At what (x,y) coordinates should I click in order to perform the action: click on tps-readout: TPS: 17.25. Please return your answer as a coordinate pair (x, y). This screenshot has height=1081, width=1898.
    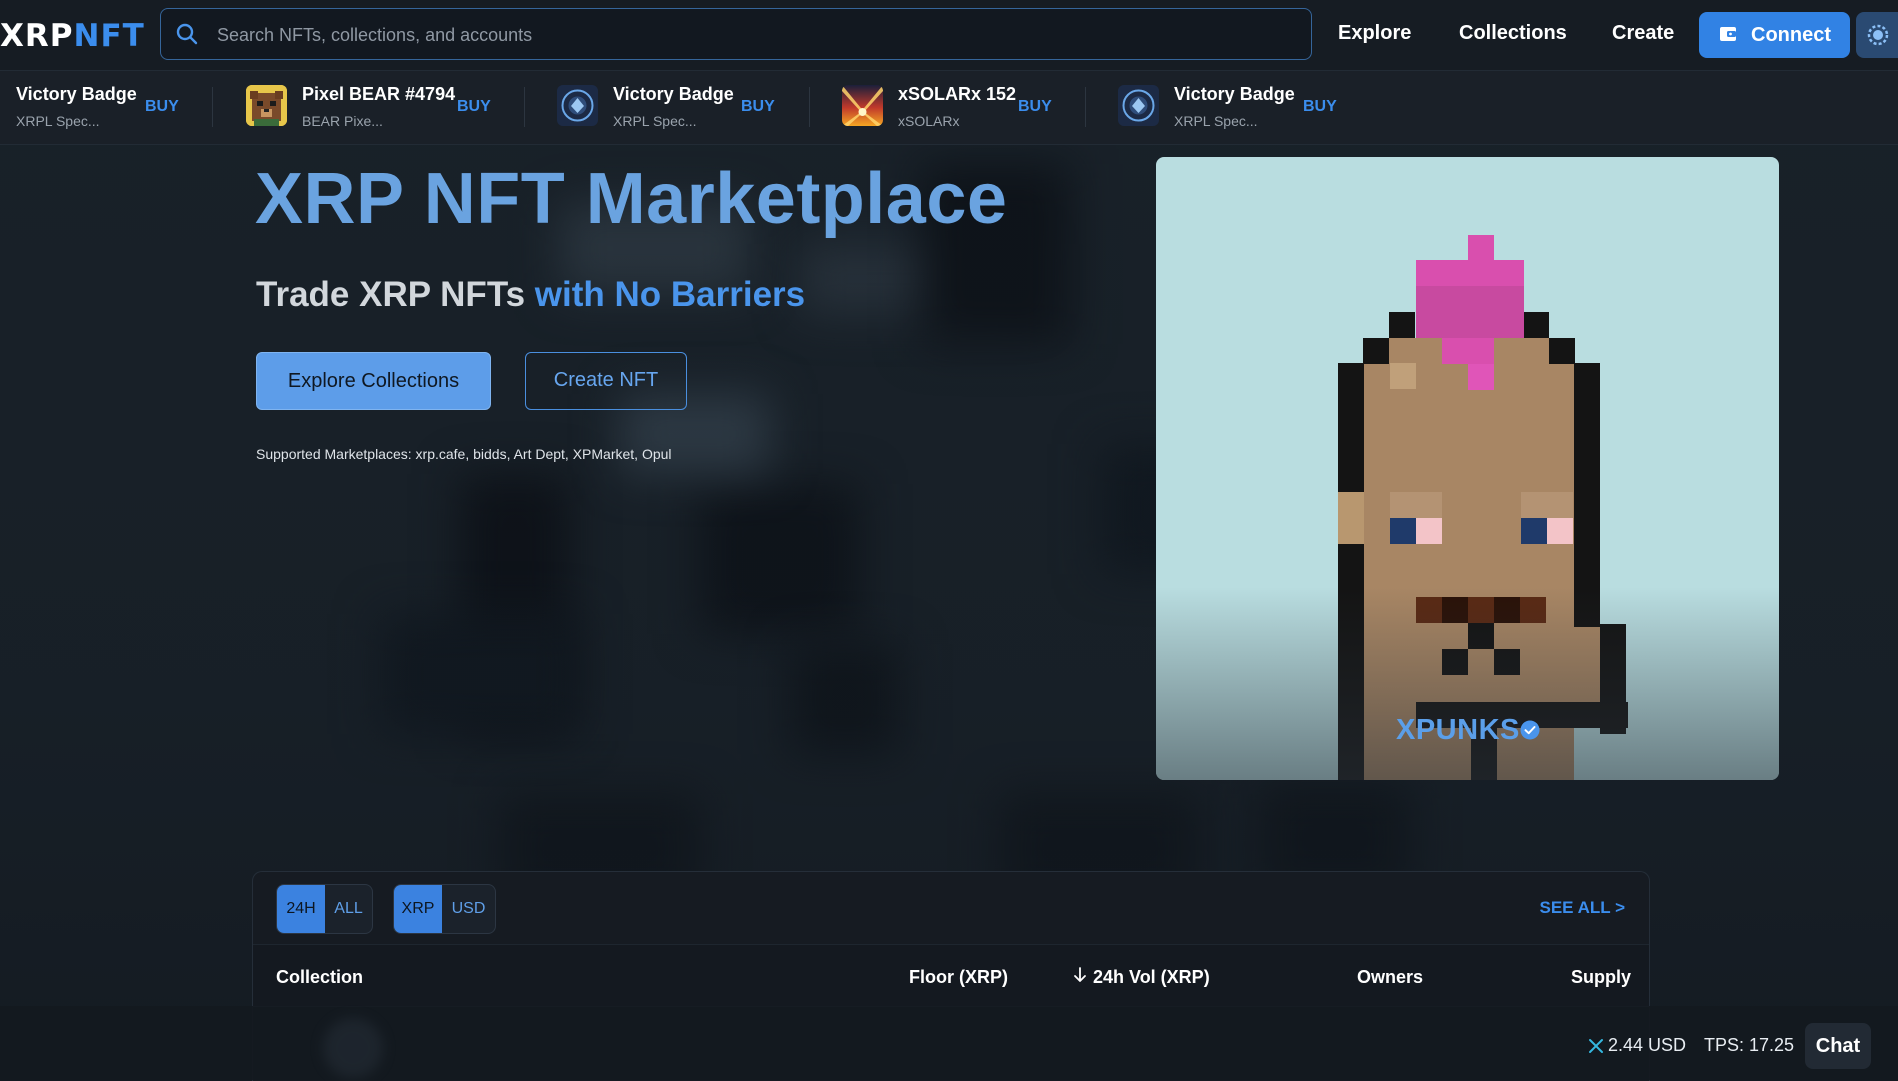
    Looking at the image, I should click on (1749, 1045).